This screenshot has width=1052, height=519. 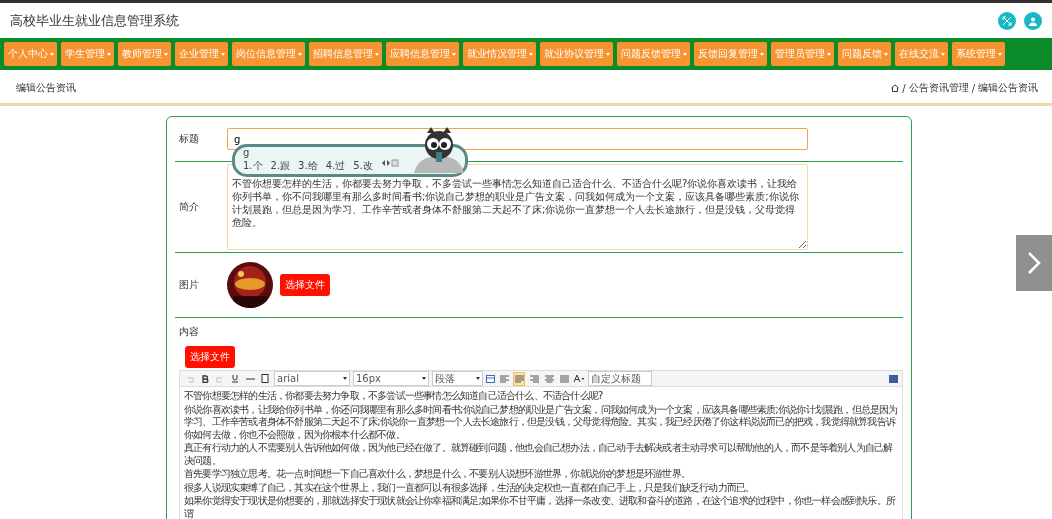 What do you see at coordinates (312, 378) in the screenshot?
I see `font-select: arial` at bounding box center [312, 378].